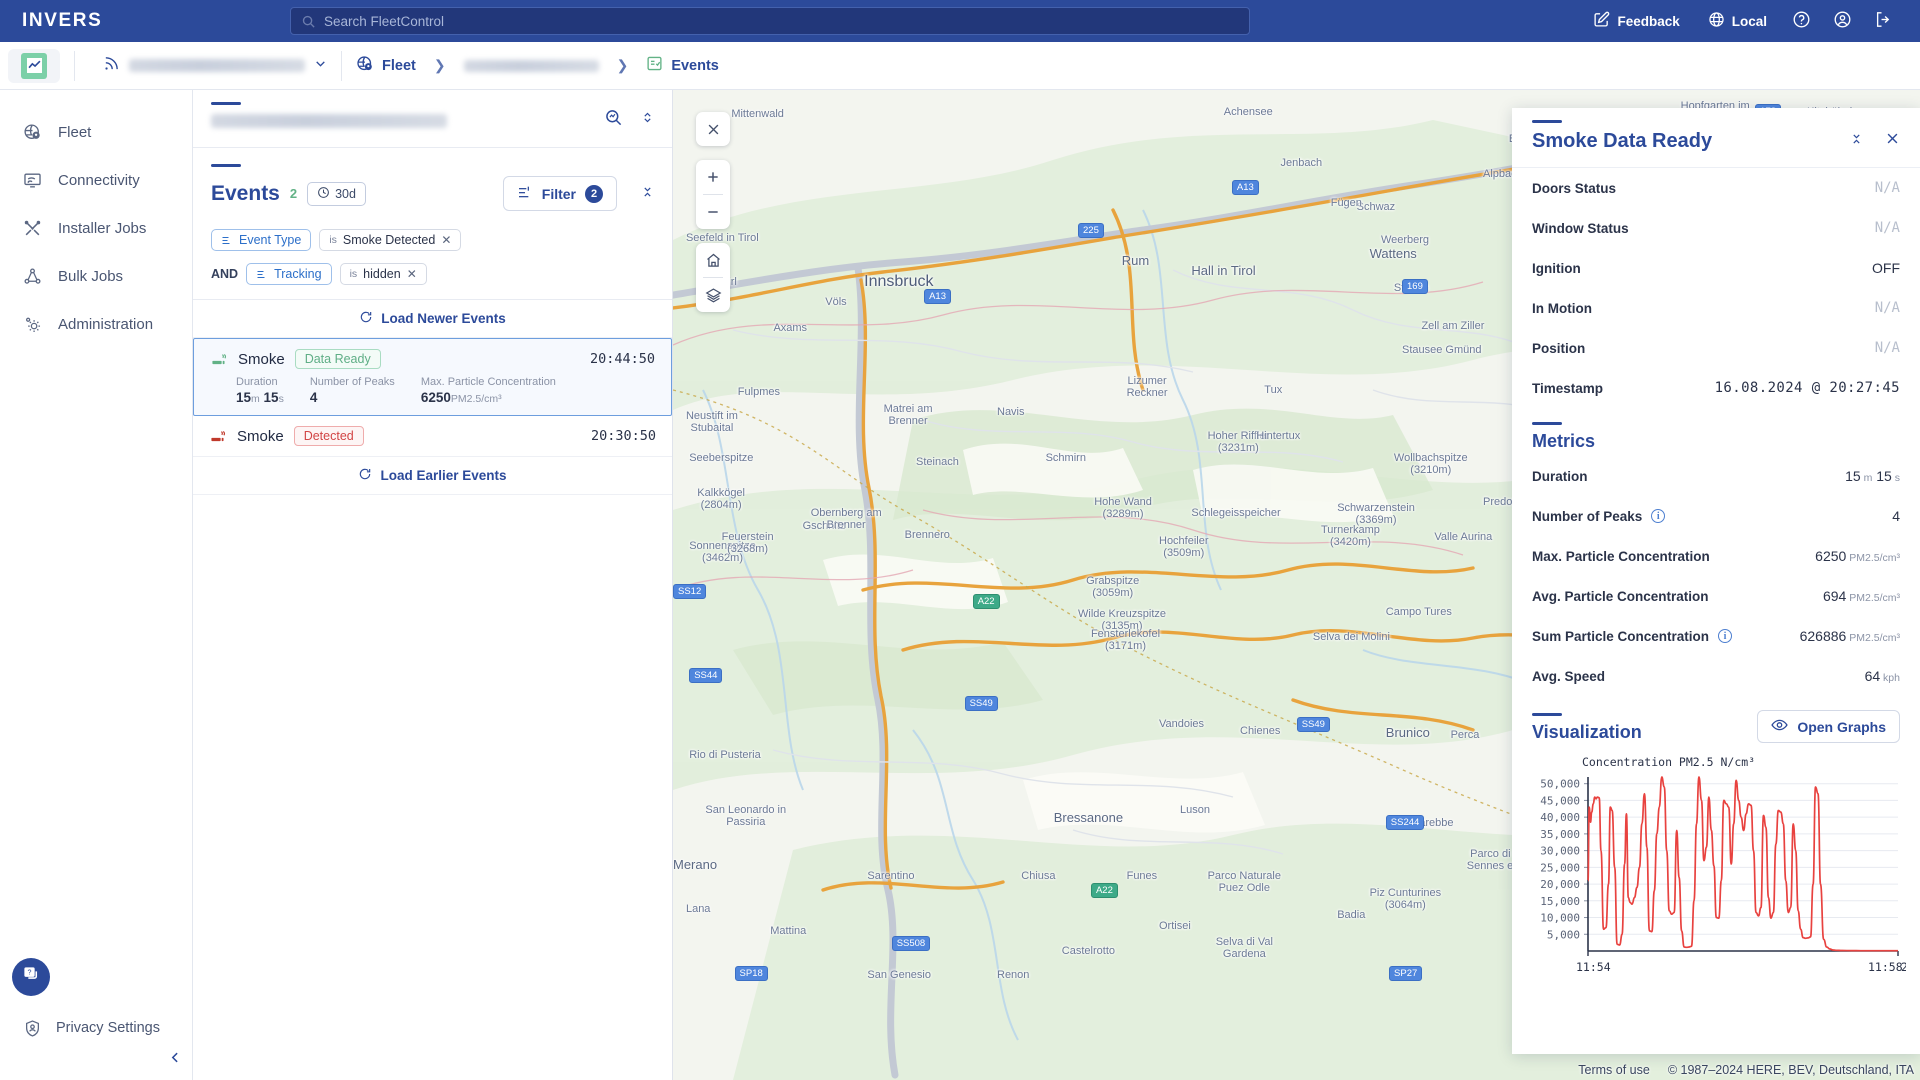 The width and height of the screenshot is (1920, 1080). Describe the element at coordinates (432, 319) in the screenshot. I see `load-newer-events-button: Load Newer Events` at that location.